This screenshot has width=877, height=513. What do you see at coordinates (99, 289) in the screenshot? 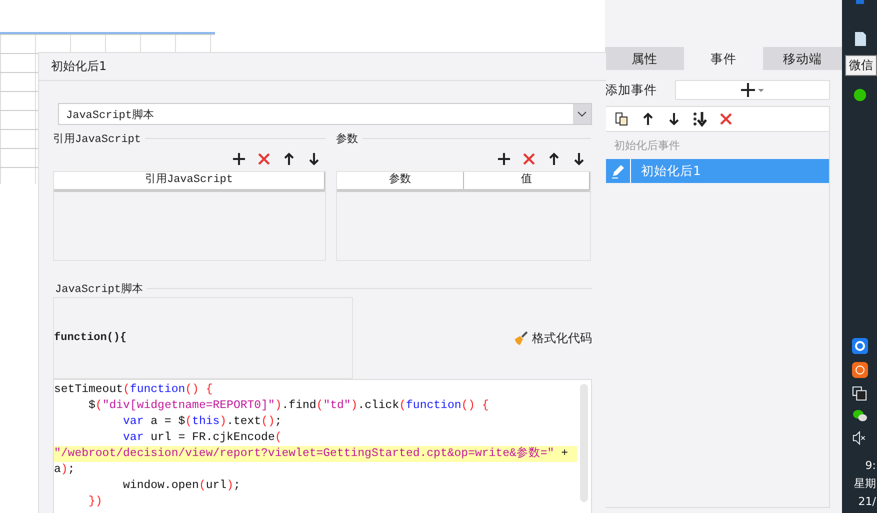
I see `section-title: JavaScript脚本` at bounding box center [99, 289].